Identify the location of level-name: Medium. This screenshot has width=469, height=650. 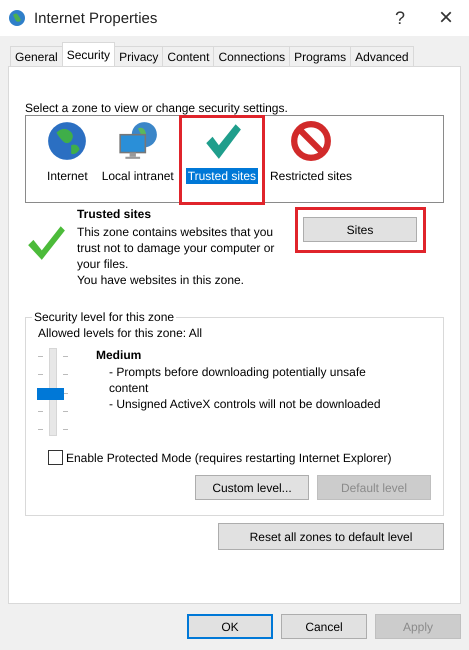
(119, 355).